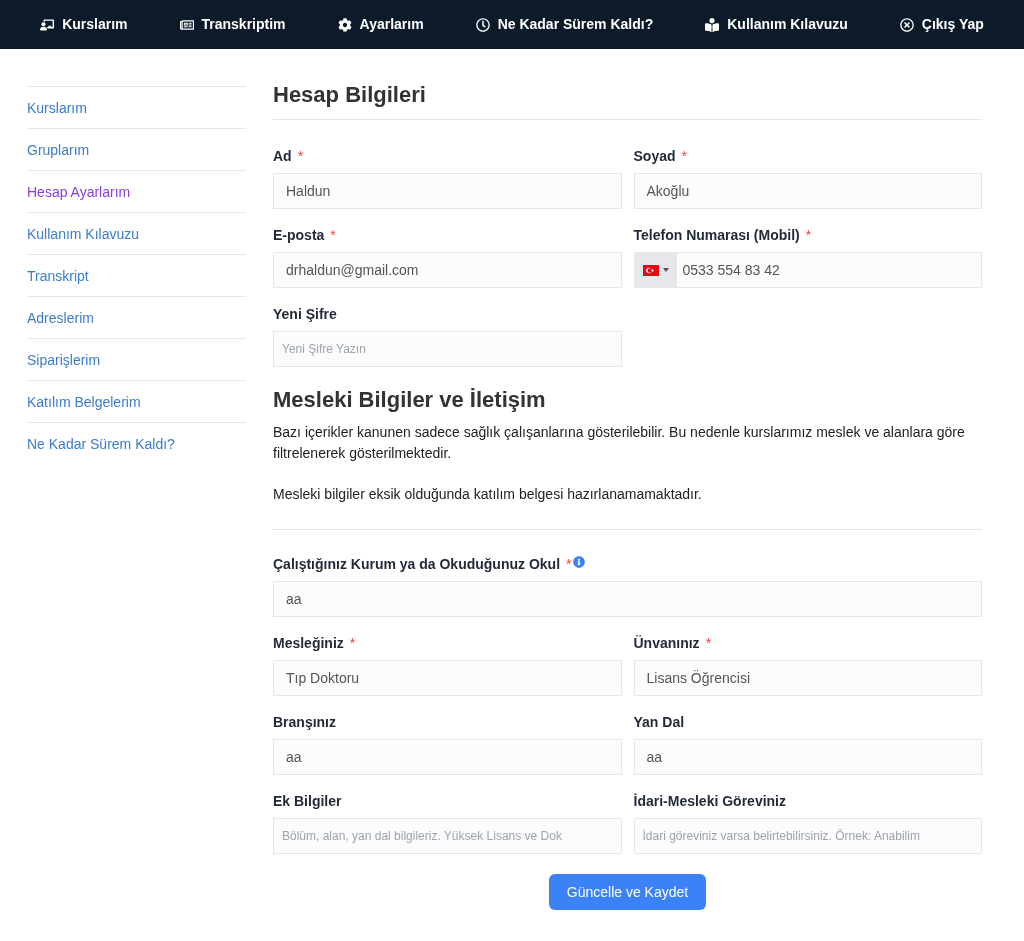  What do you see at coordinates (136, 401) in the screenshot?
I see `sidebar-item: Katılım Belgelerim` at bounding box center [136, 401].